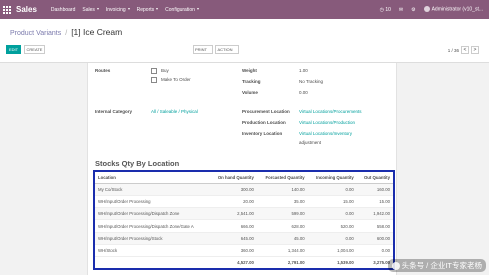  I want to click on menu-configuration: Configuration, so click(182, 10).